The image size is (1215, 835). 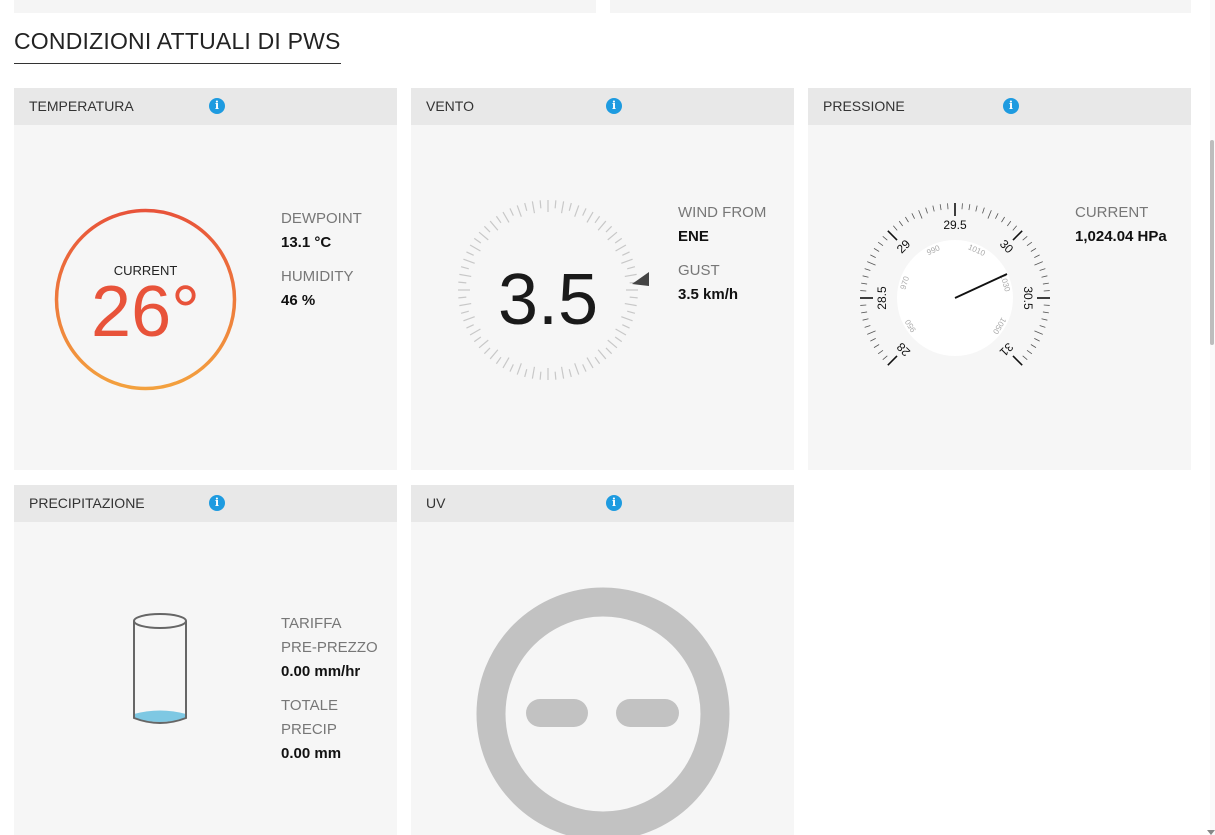 I want to click on top-panel-left, so click(x=305, y=6).